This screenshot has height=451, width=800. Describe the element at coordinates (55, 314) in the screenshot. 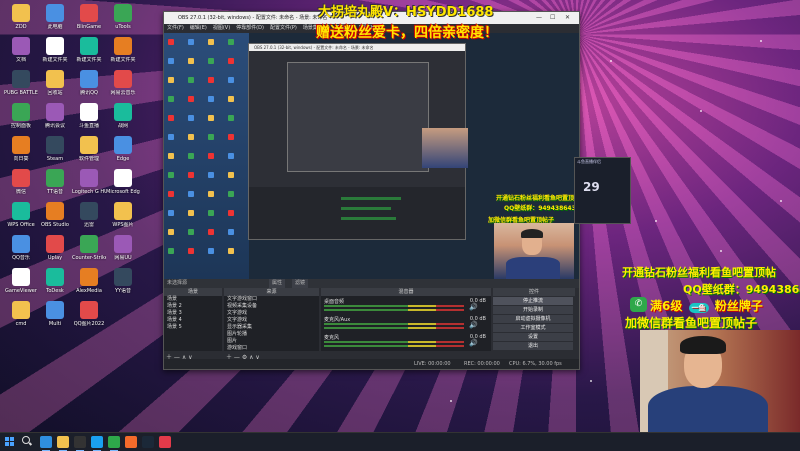

I see `desktop-icon: Multi` at that location.